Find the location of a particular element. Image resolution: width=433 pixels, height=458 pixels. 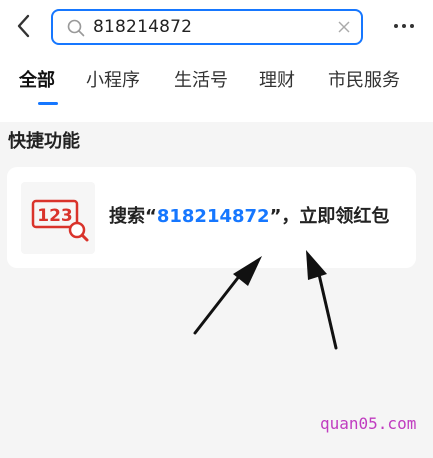

more-dots-icon is located at coordinates (396, 26).